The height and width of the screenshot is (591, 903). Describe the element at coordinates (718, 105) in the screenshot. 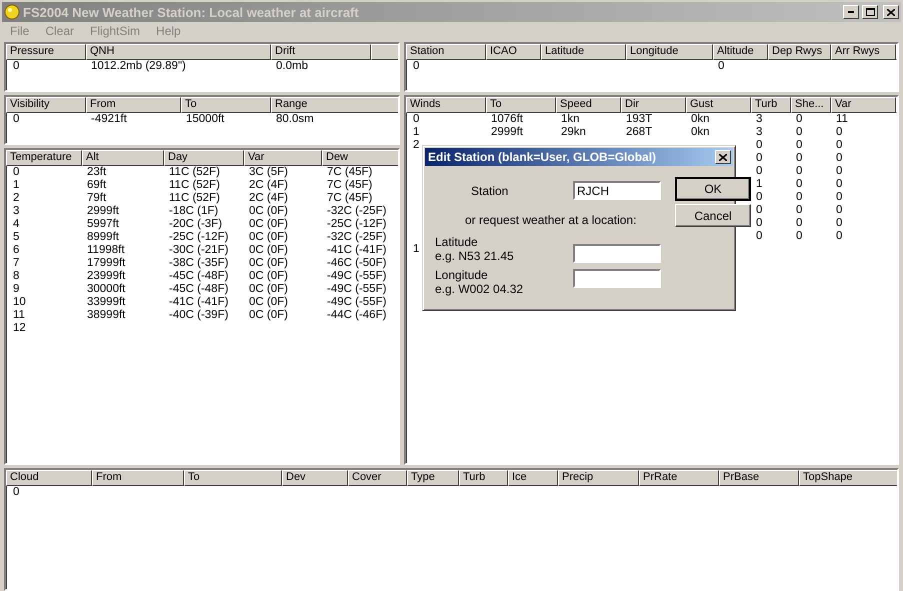

I see `column-header: Gust` at that location.